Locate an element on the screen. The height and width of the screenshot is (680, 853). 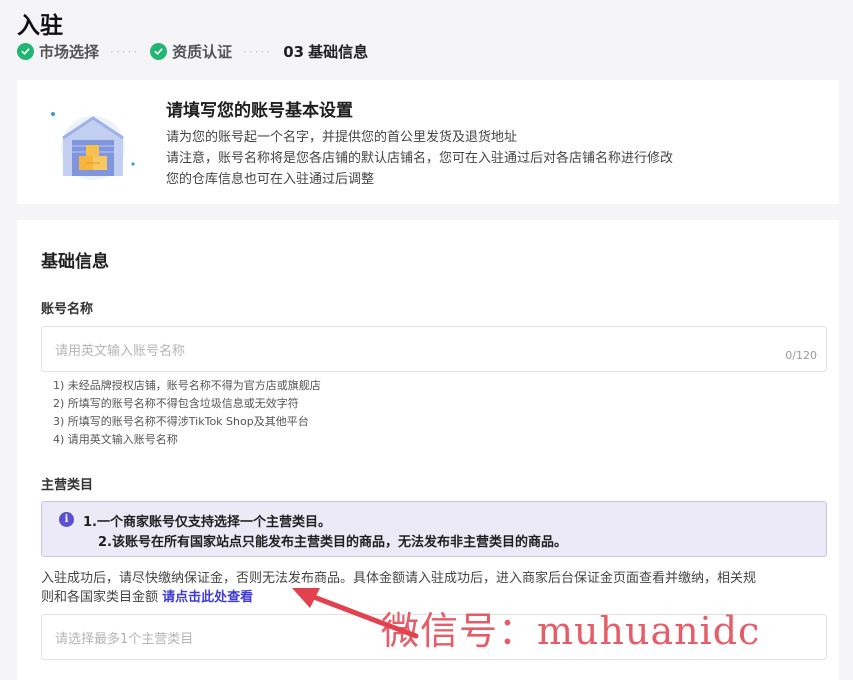
account-name-label: 账号名称 is located at coordinates (67, 309).